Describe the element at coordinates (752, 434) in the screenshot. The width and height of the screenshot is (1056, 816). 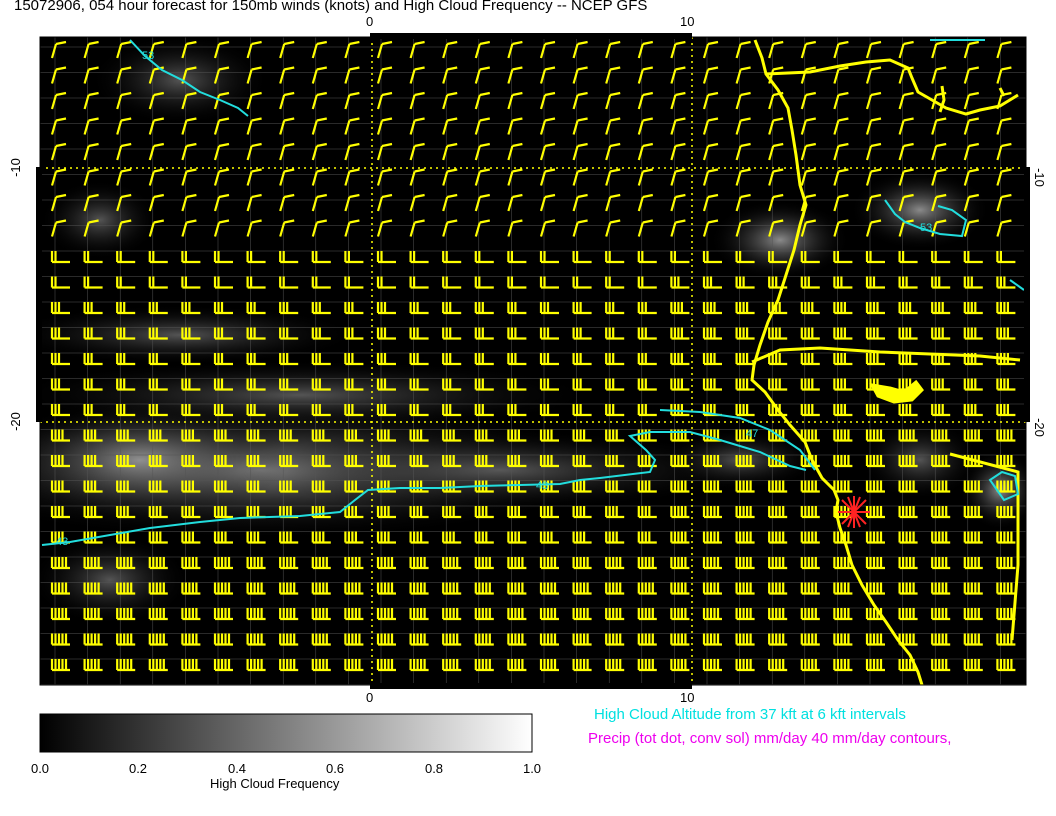
I see `contour-label: 47` at that location.